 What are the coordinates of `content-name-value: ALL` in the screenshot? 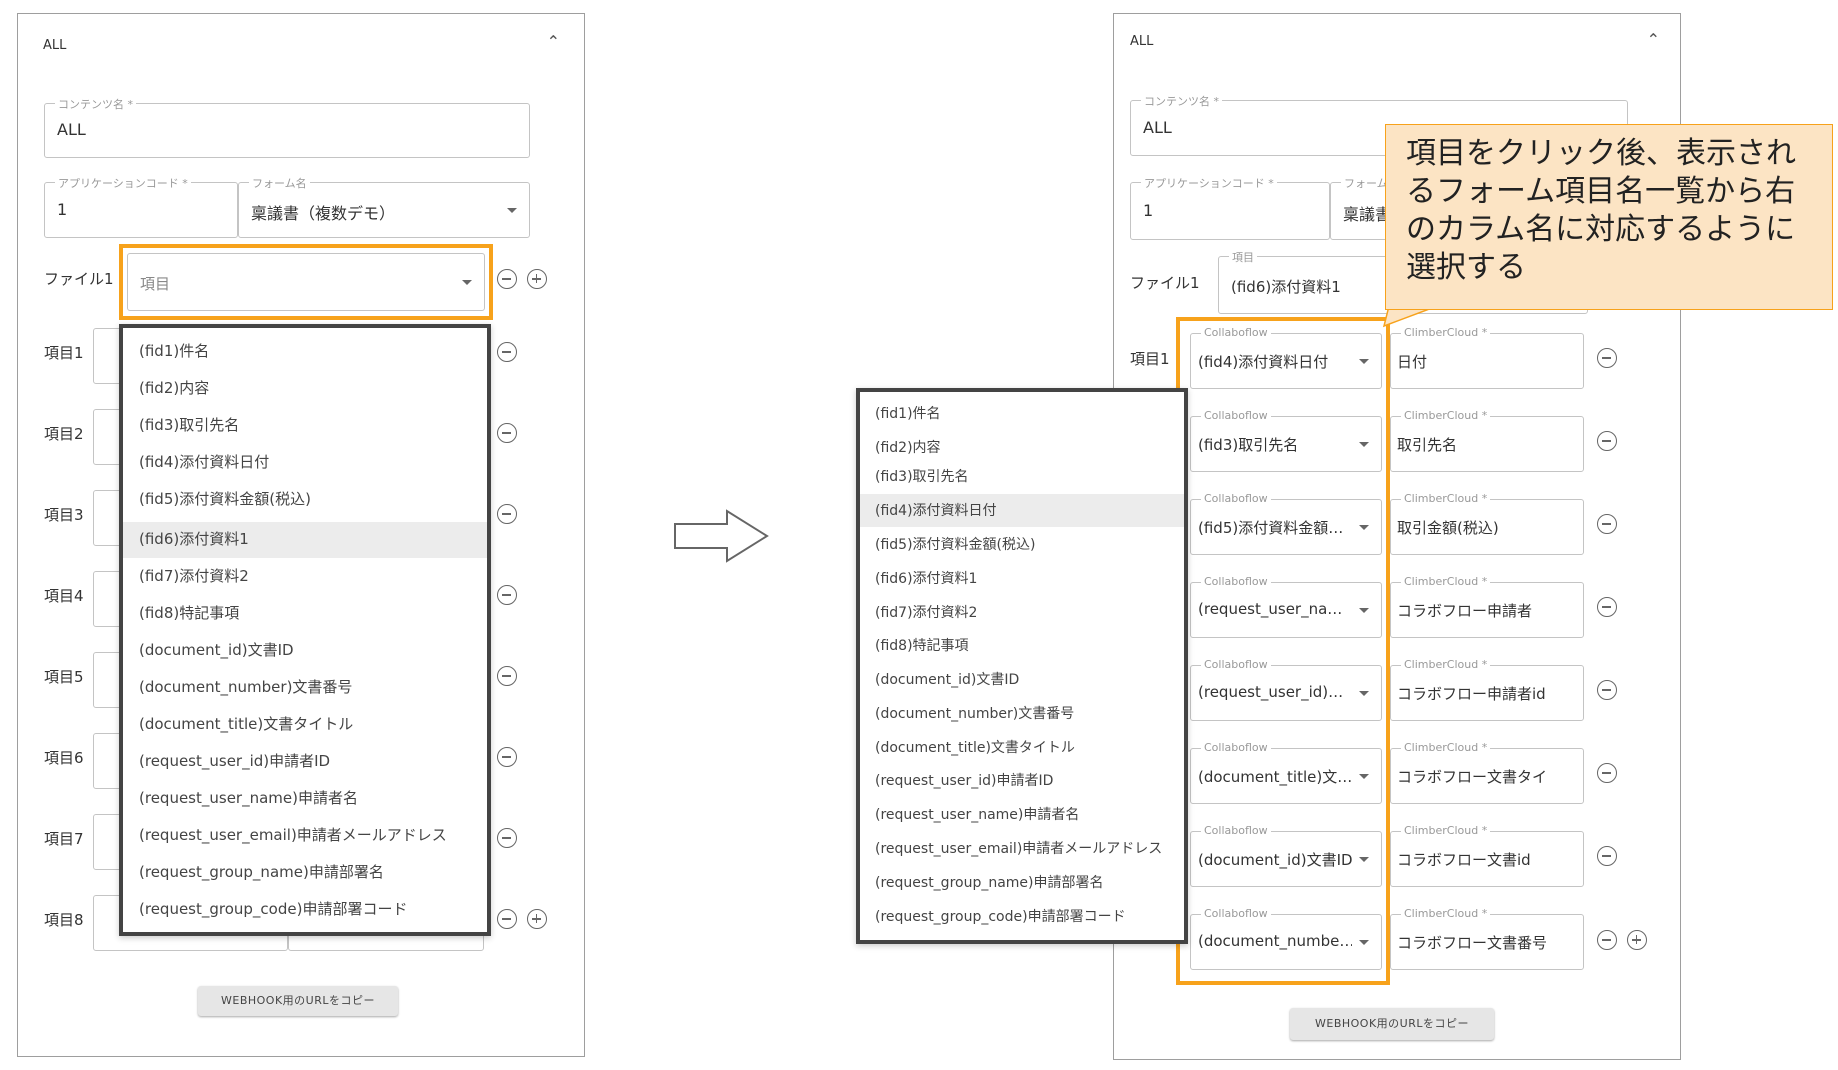 It's located at (1157, 127).